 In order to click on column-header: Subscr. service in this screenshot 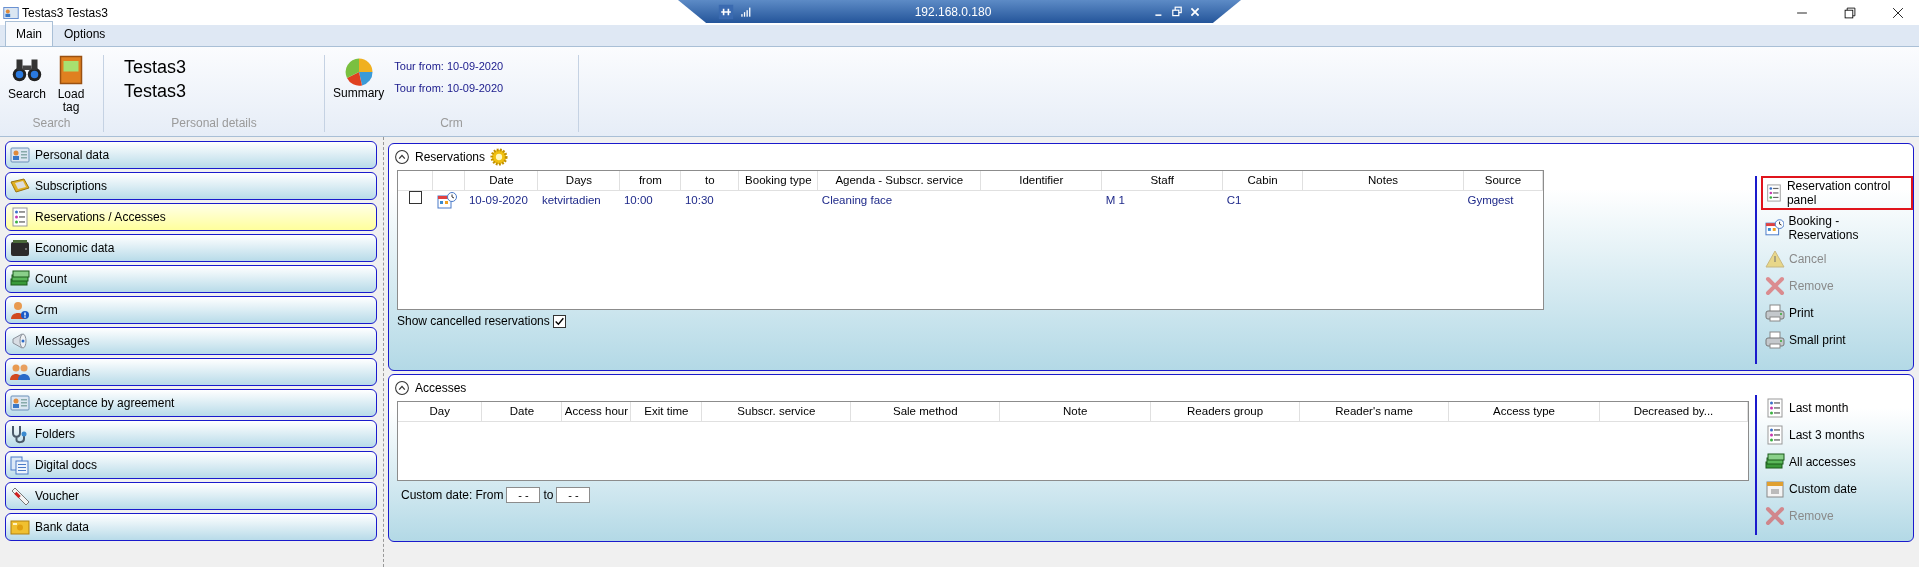, I will do `click(776, 411)`.